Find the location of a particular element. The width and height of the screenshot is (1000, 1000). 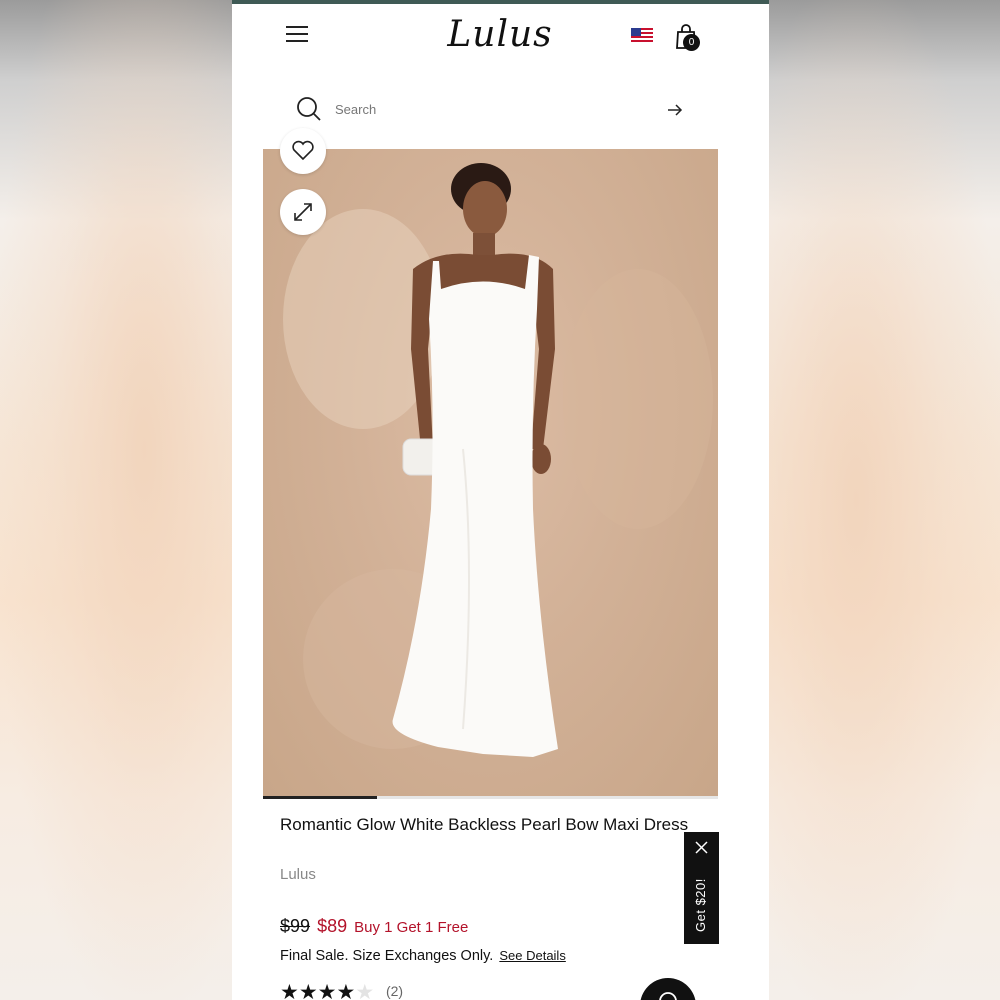

star-empty-icon: ★ is located at coordinates (365, 990).